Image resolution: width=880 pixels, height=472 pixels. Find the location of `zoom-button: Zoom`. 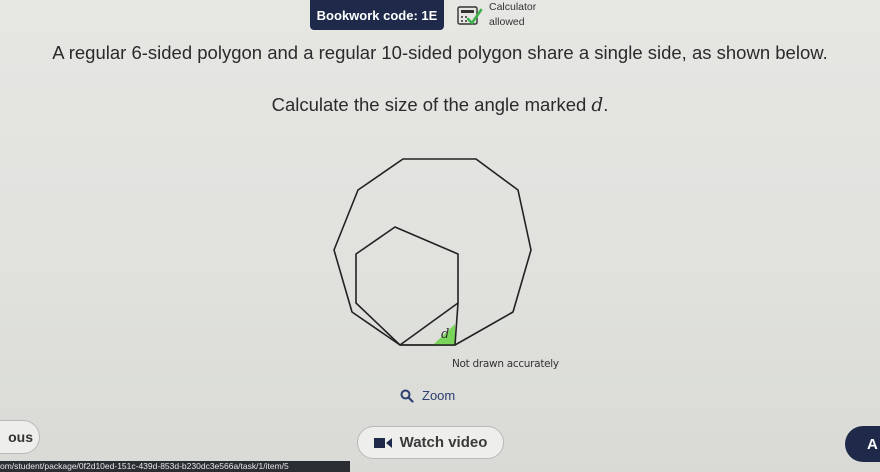

zoom-button: Zoom is located at coordinates (427, 395).